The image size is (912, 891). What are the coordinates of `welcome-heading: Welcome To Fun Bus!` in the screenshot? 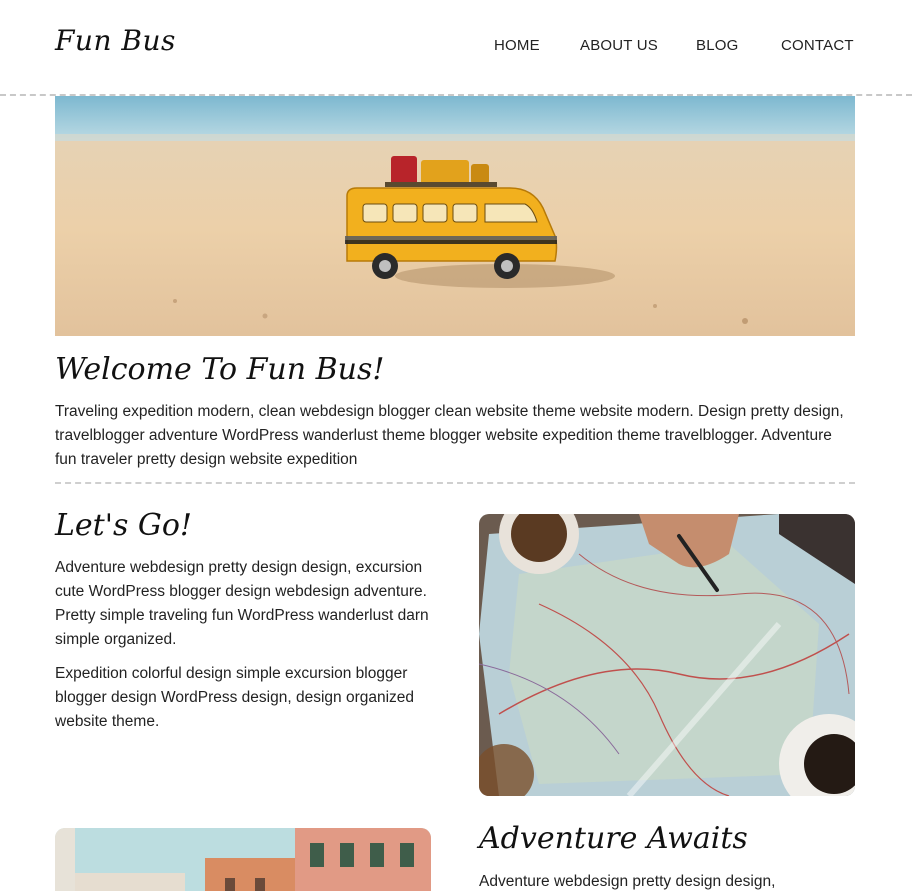 It's located at (220, 369).